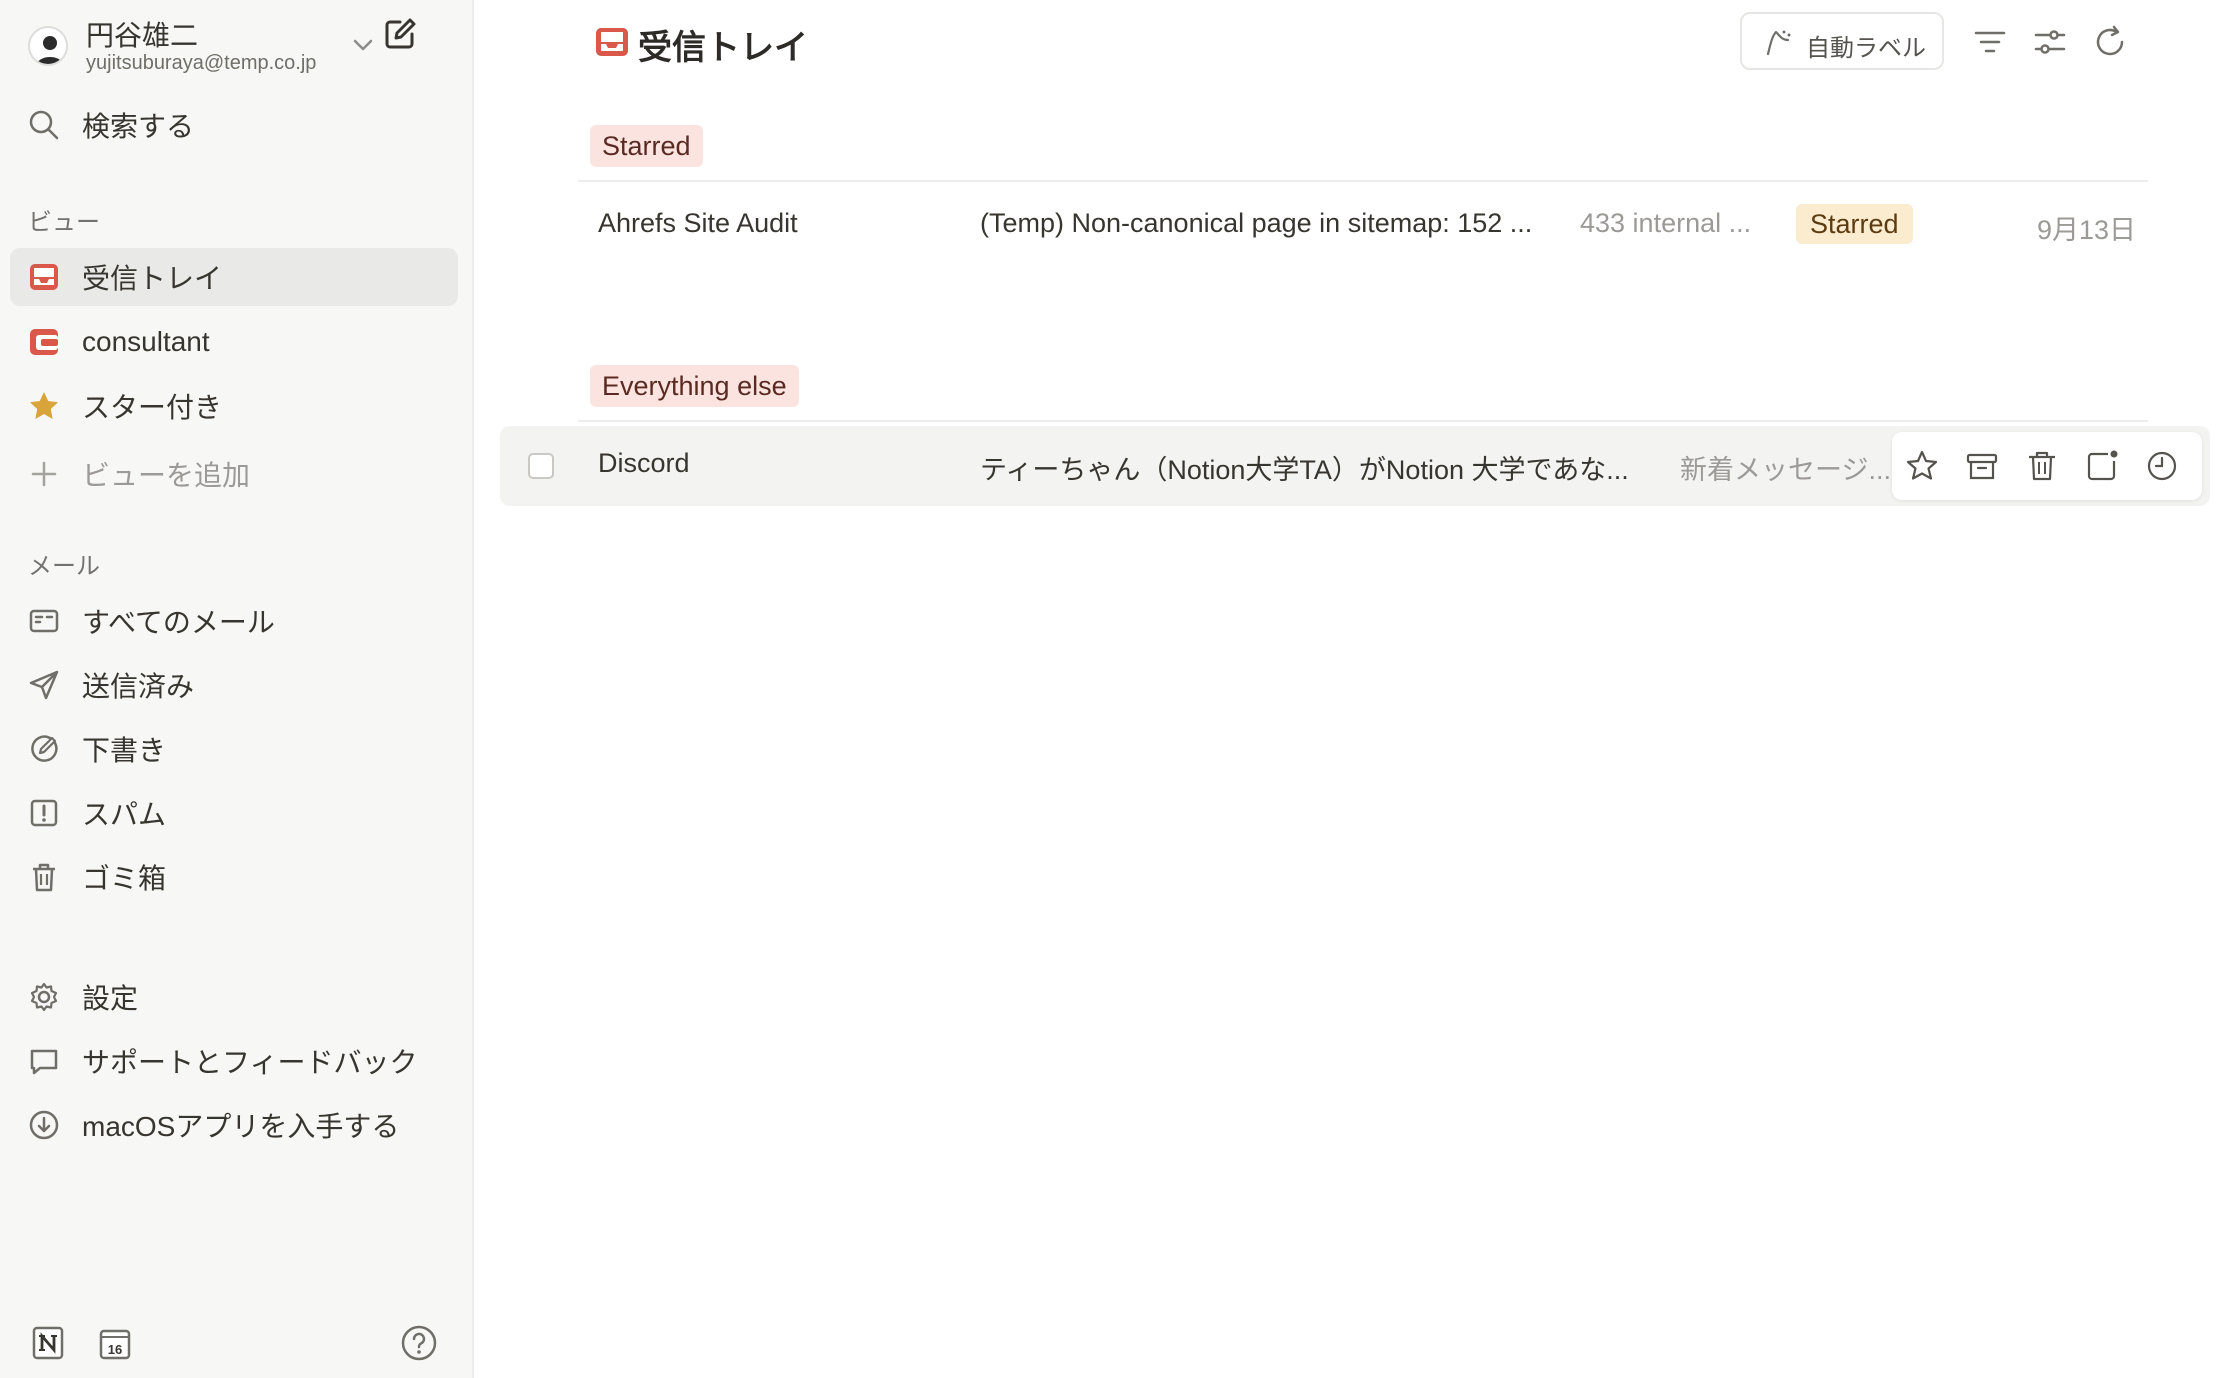  What do you see at coordinates (138, 686) in the screenshot?
I see `sidebar-item-label: 送信済み` at bounding box center [138, 686].